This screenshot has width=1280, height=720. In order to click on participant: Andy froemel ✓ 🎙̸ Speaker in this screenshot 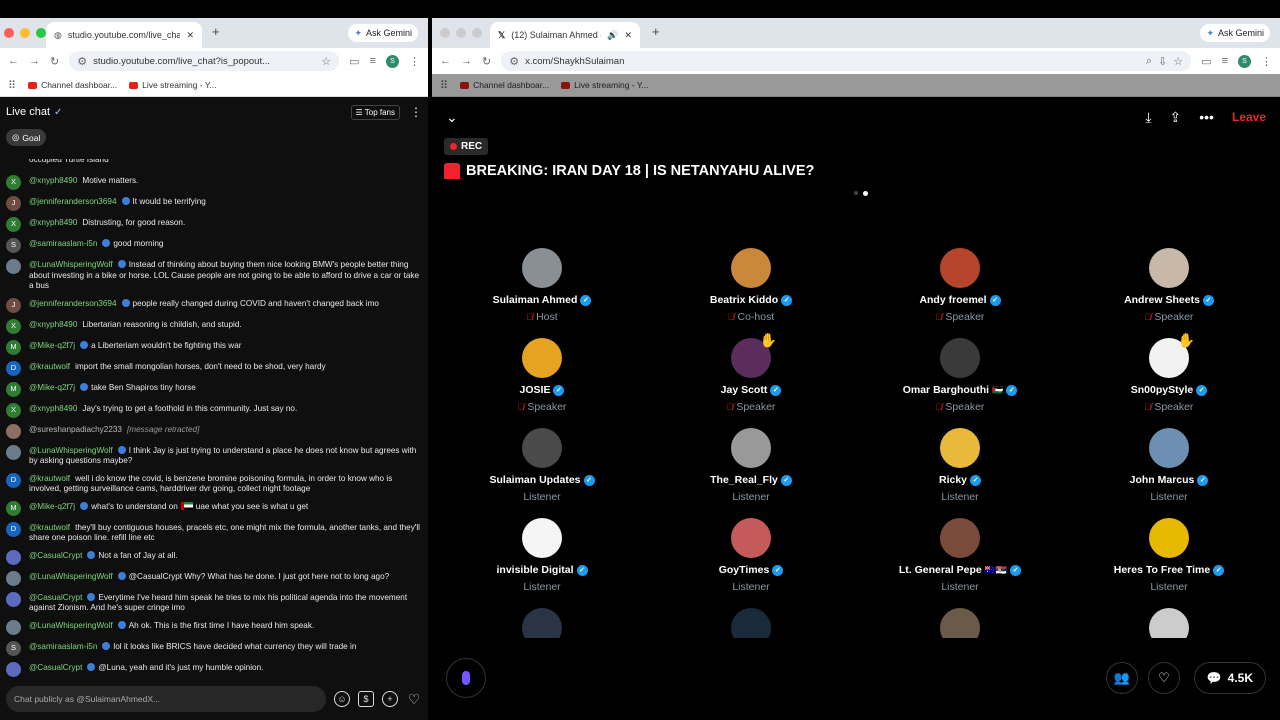, I will do `click(960, 285)`.